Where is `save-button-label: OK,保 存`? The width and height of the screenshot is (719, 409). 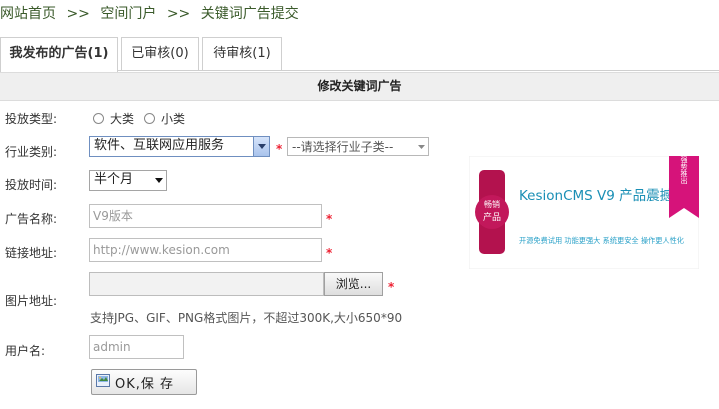
save-button-label: OK,保 存 is located at coordinates (145, 384).